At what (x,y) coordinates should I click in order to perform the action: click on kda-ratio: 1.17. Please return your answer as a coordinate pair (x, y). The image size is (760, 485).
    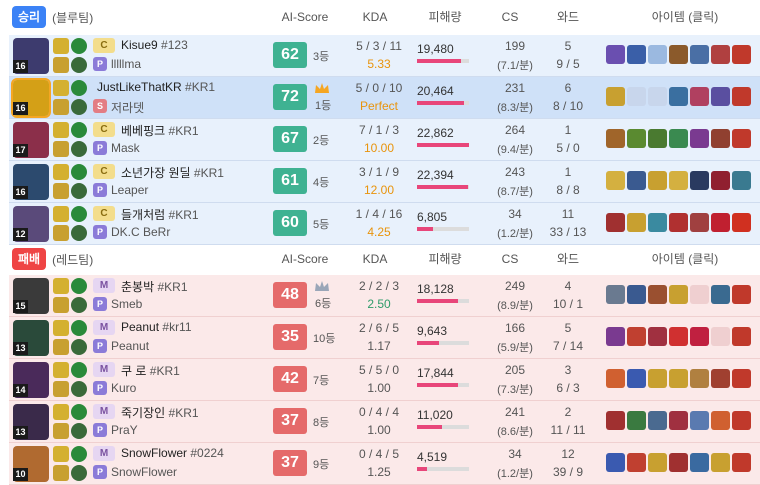
    Looking at the image, I should click on (379, 346).